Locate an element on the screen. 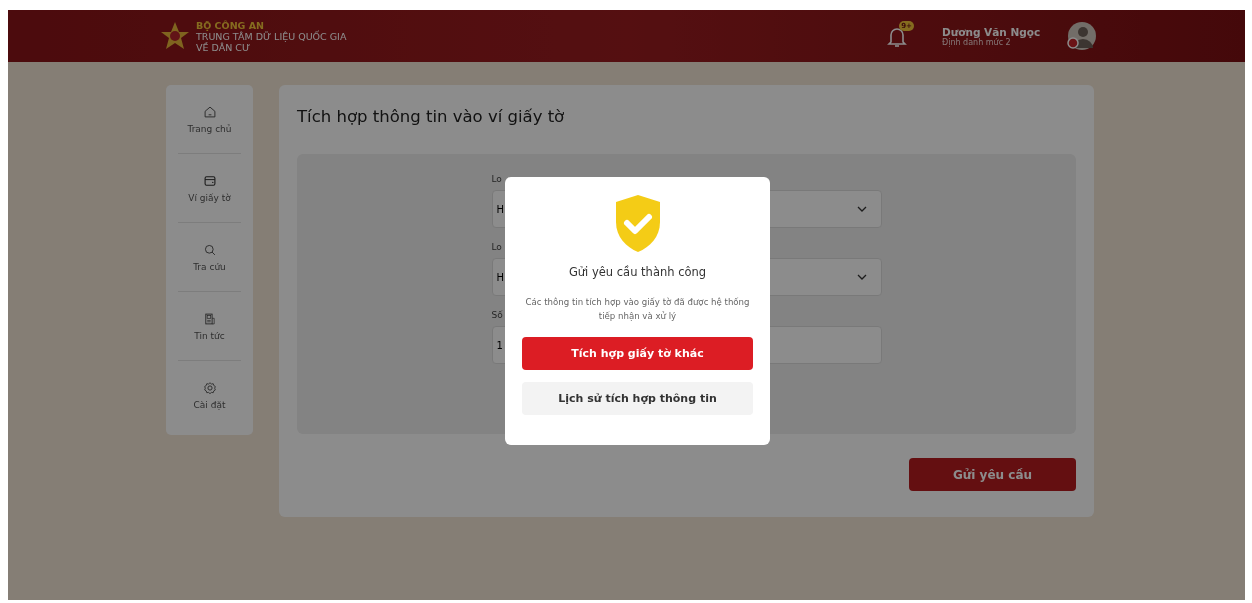  settings-icon is located at coordinates (209, 388).